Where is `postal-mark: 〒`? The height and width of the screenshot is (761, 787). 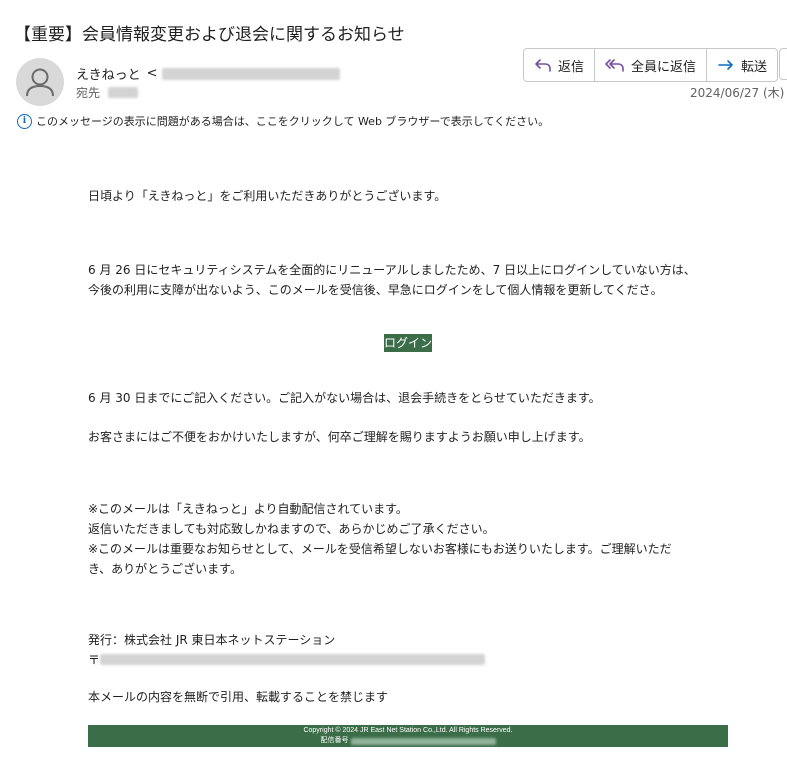
postal-mark: 〒 is located at coordinates (94, 660).